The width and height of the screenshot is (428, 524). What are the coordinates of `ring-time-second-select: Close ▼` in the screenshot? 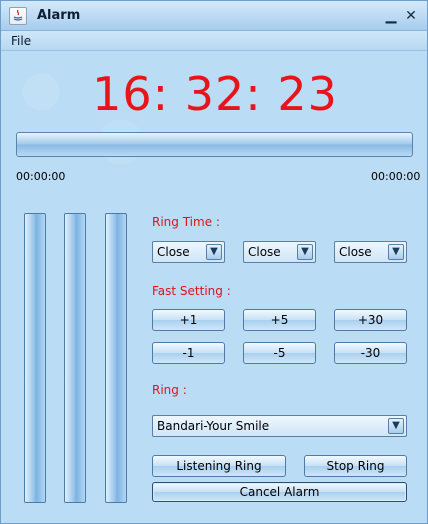 It's located at (370, 252).